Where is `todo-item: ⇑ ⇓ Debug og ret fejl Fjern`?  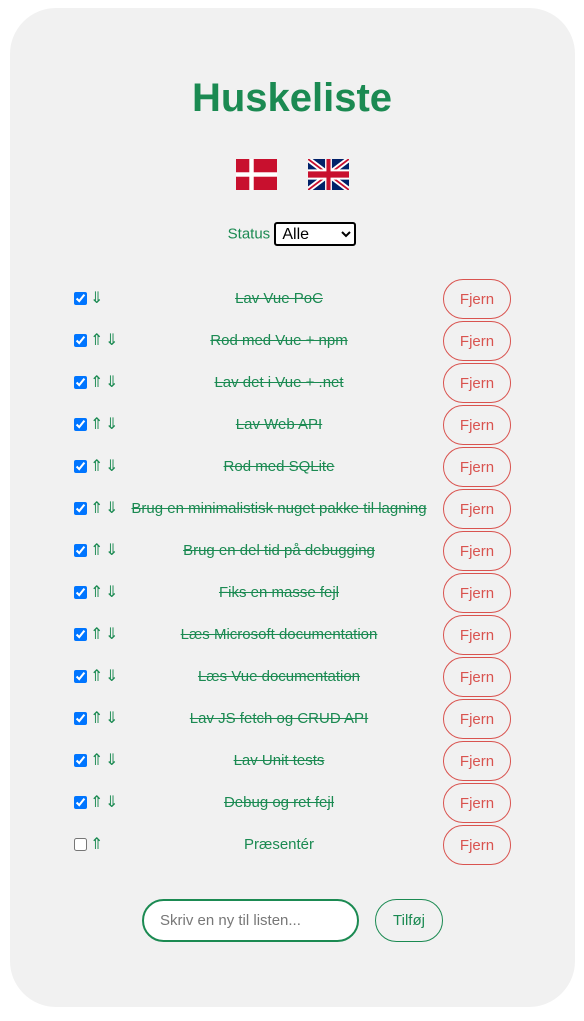
todo-item: ⇑ ⇓ Debug og ret fejl Fjern is located at coordinates (292, 803).